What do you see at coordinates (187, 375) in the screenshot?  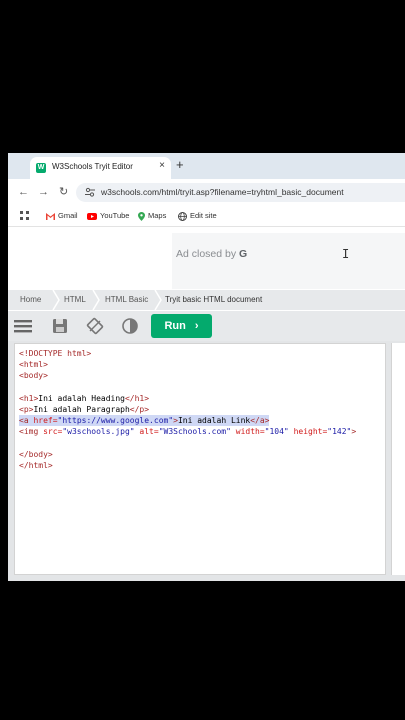 I see `code-line: <body>` at bounding box center [187, 375].